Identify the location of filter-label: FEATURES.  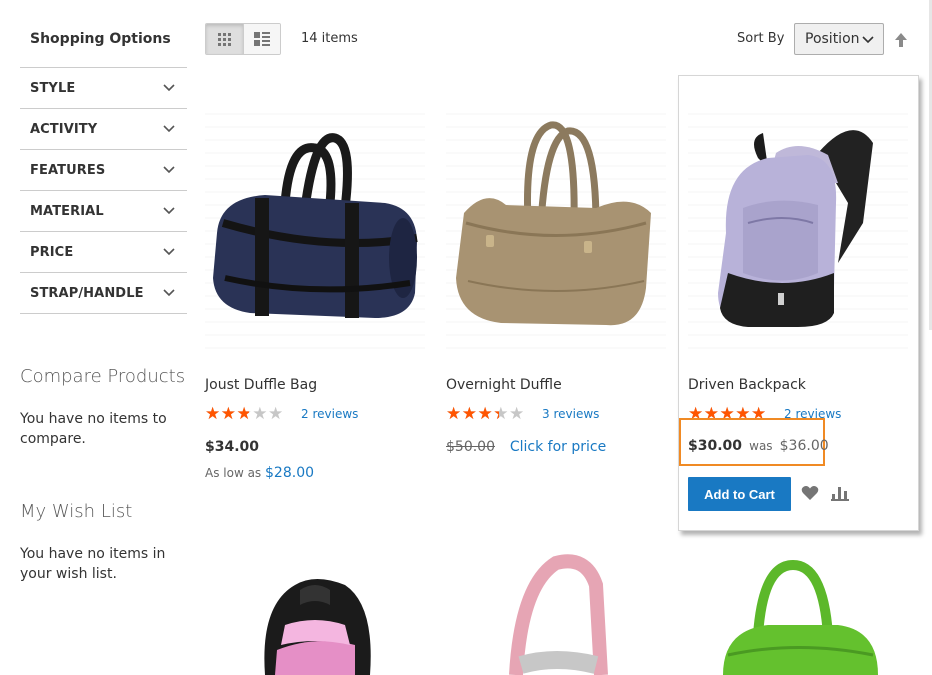
(68, 170).